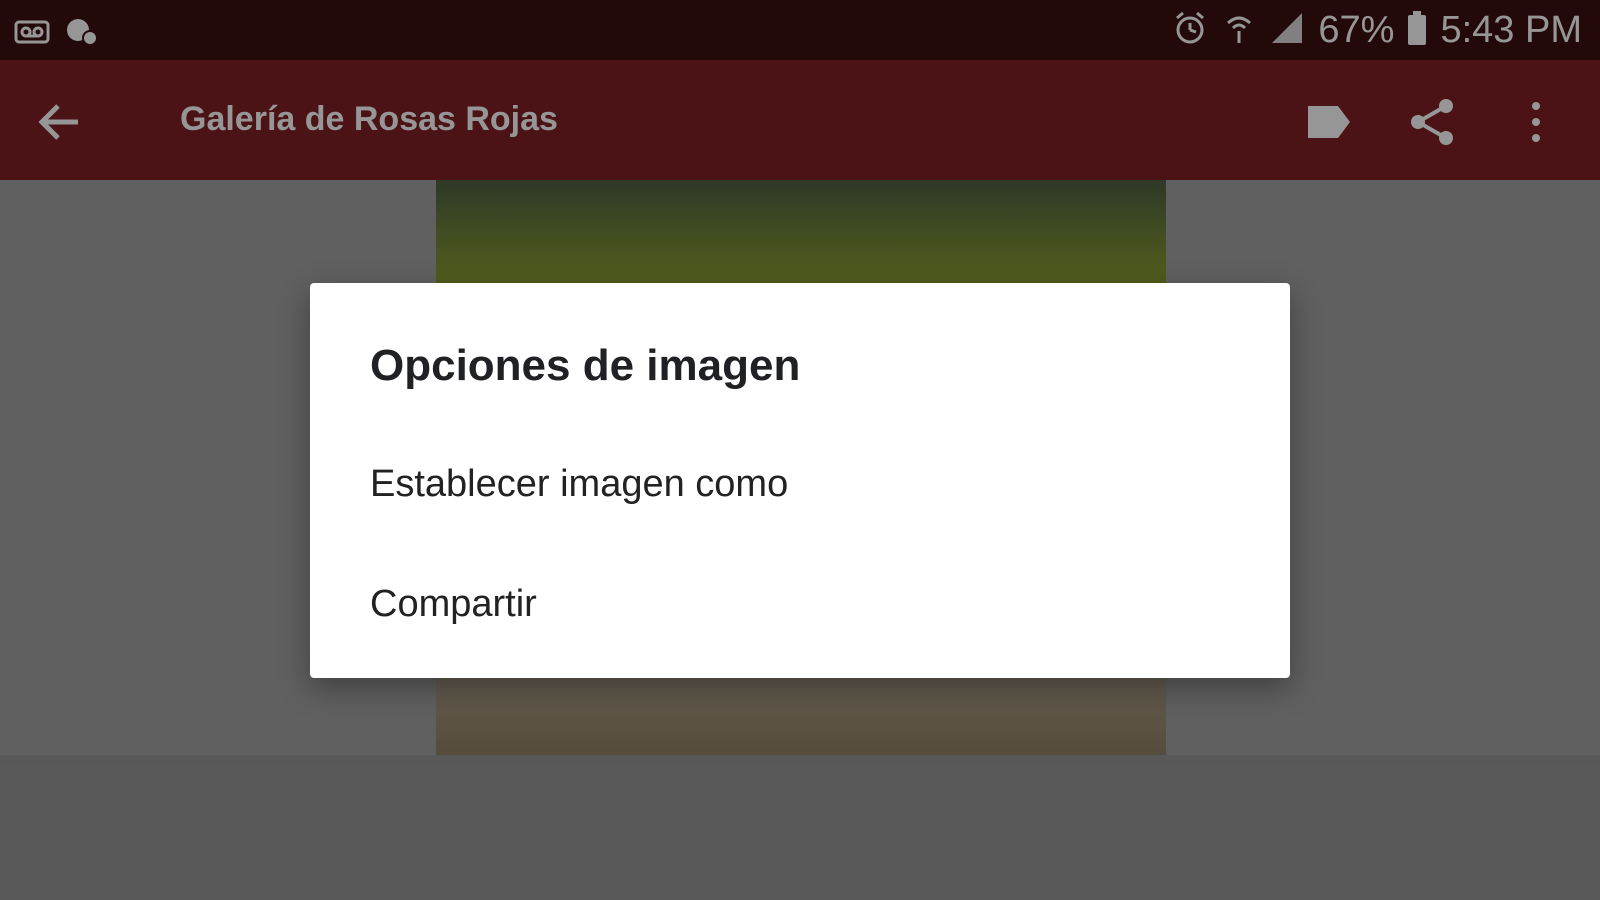 Image resolution: width=1600 pixels, height=900 pixels. What do you see at coordinates (453, 604) in the screenshot?
I see `menu-item-label: Compartir` at bounding box center [453, 604].